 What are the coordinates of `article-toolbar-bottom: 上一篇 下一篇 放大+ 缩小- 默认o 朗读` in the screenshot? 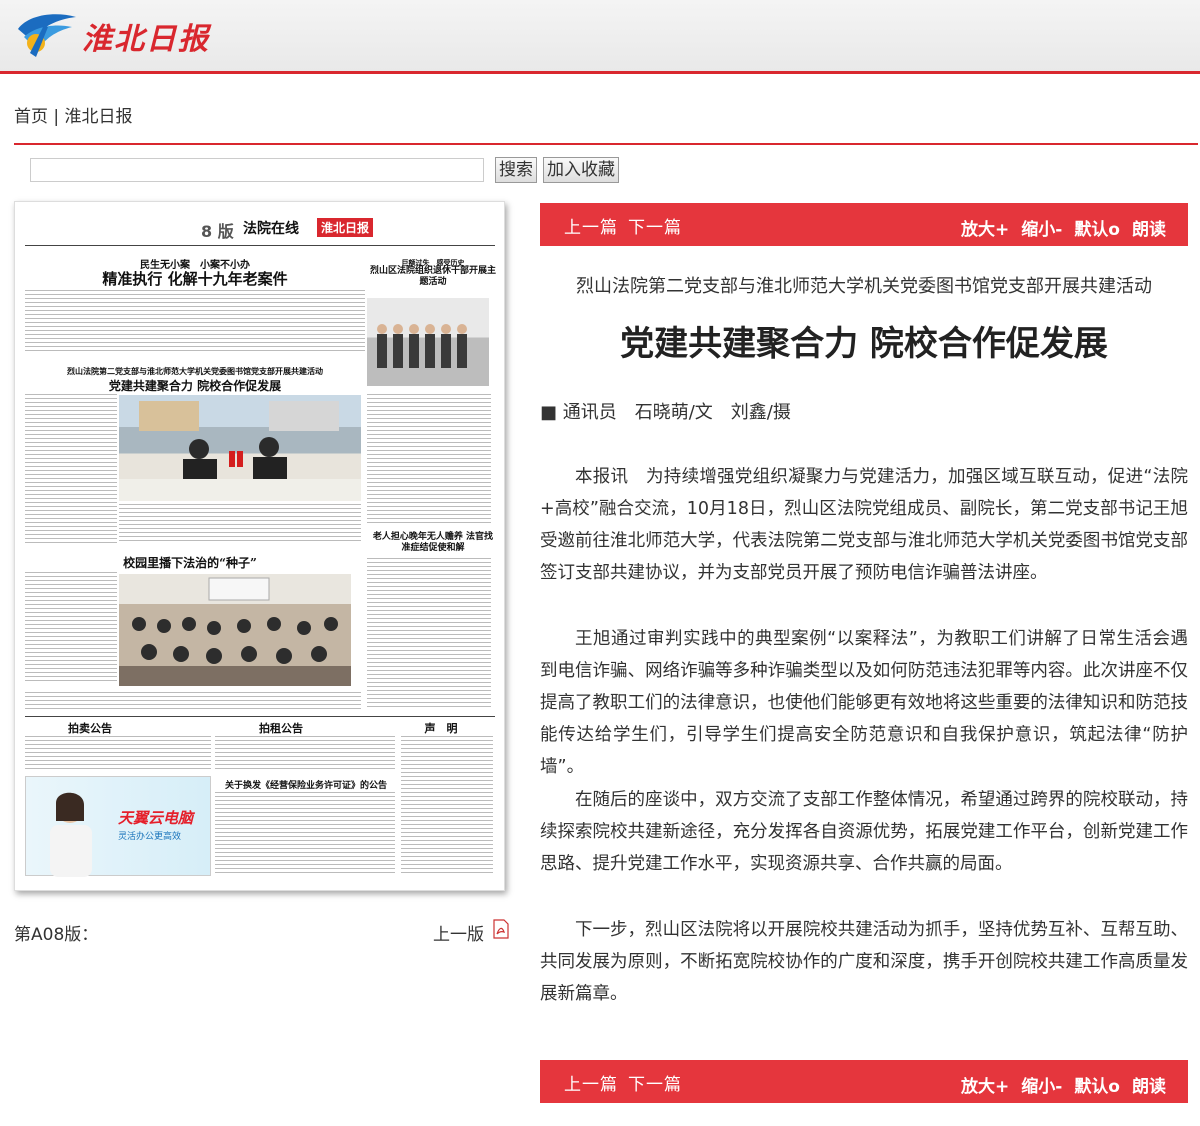 It's located at (864, 1081).